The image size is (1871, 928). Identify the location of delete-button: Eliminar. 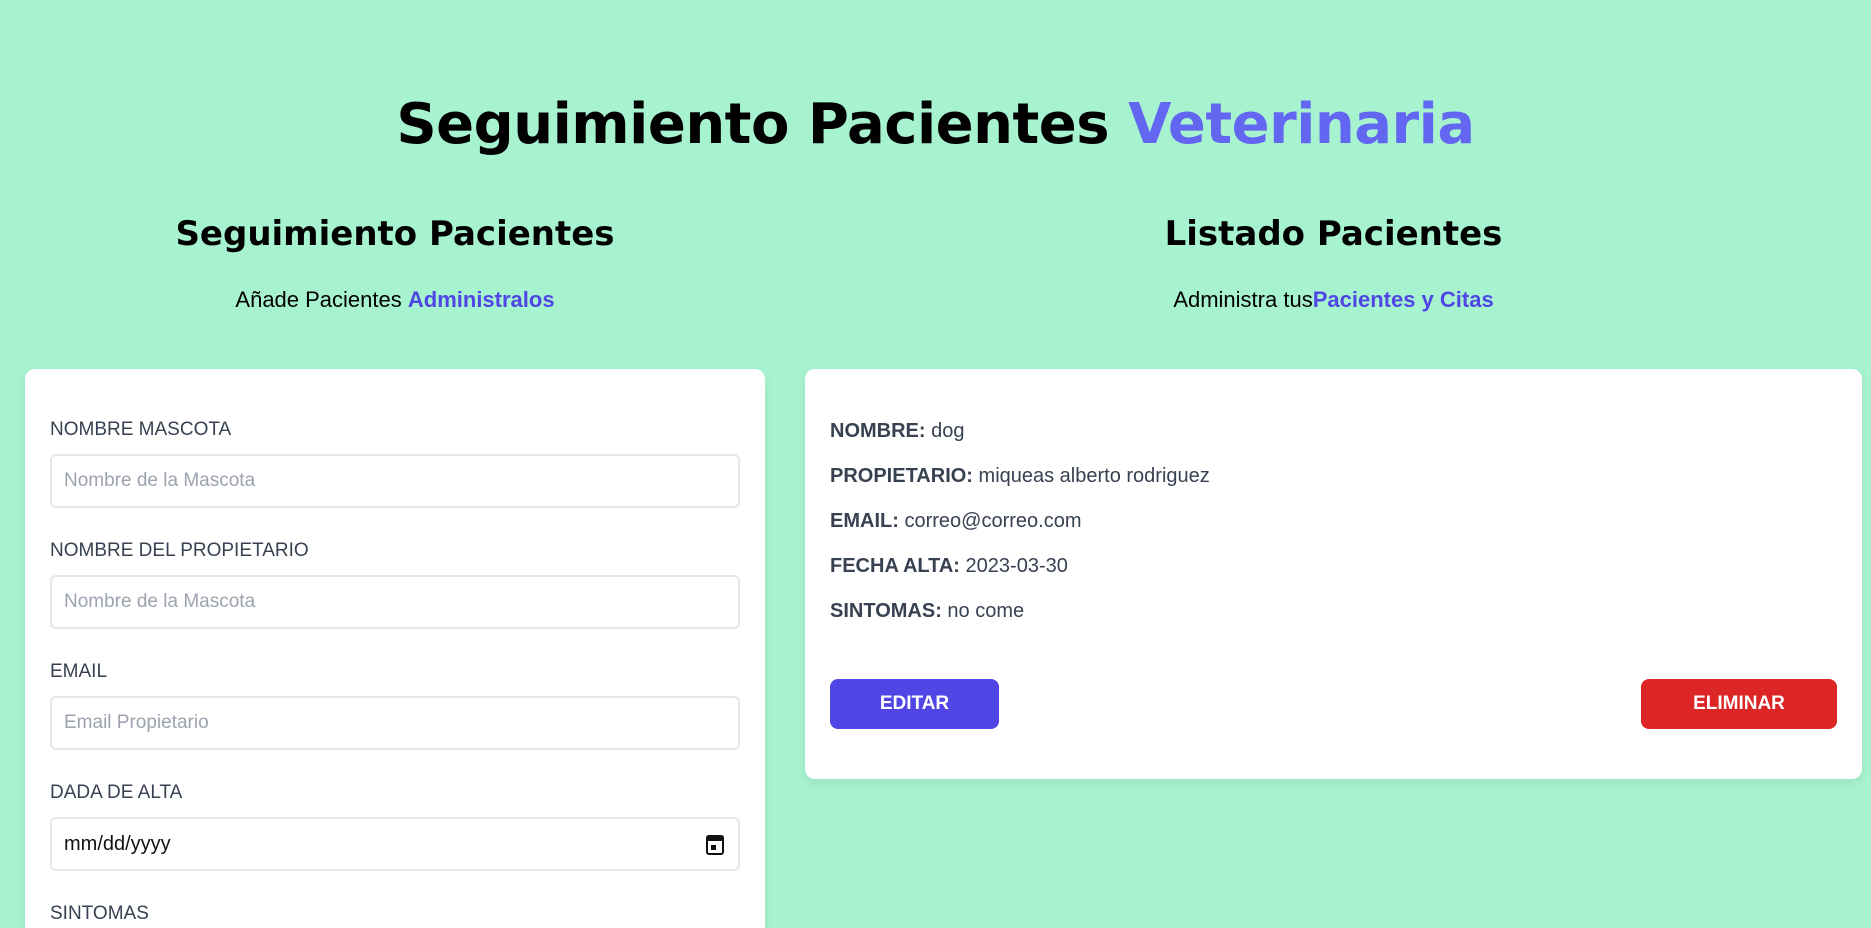
(1739, 704).